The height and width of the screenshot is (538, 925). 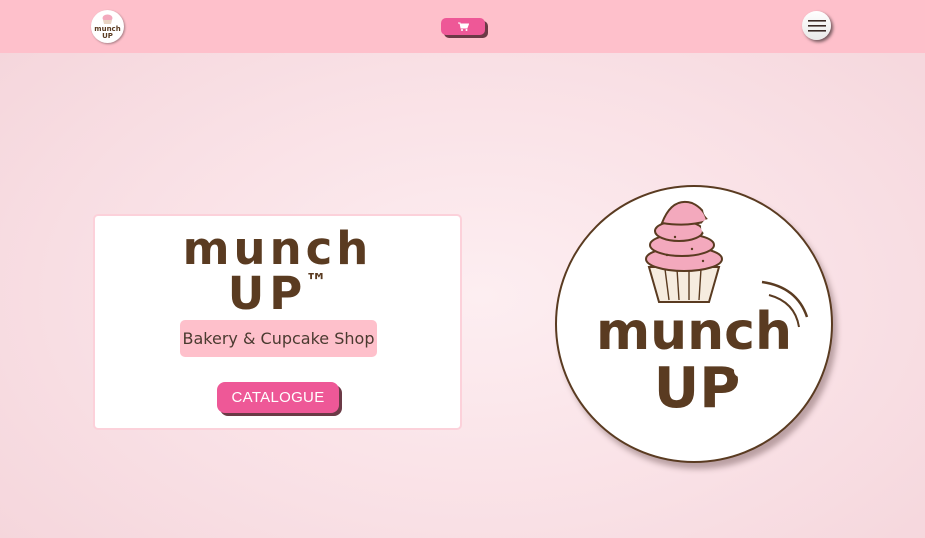 I want to click on hamburger-menu-icon, so click(x=816, y=25).